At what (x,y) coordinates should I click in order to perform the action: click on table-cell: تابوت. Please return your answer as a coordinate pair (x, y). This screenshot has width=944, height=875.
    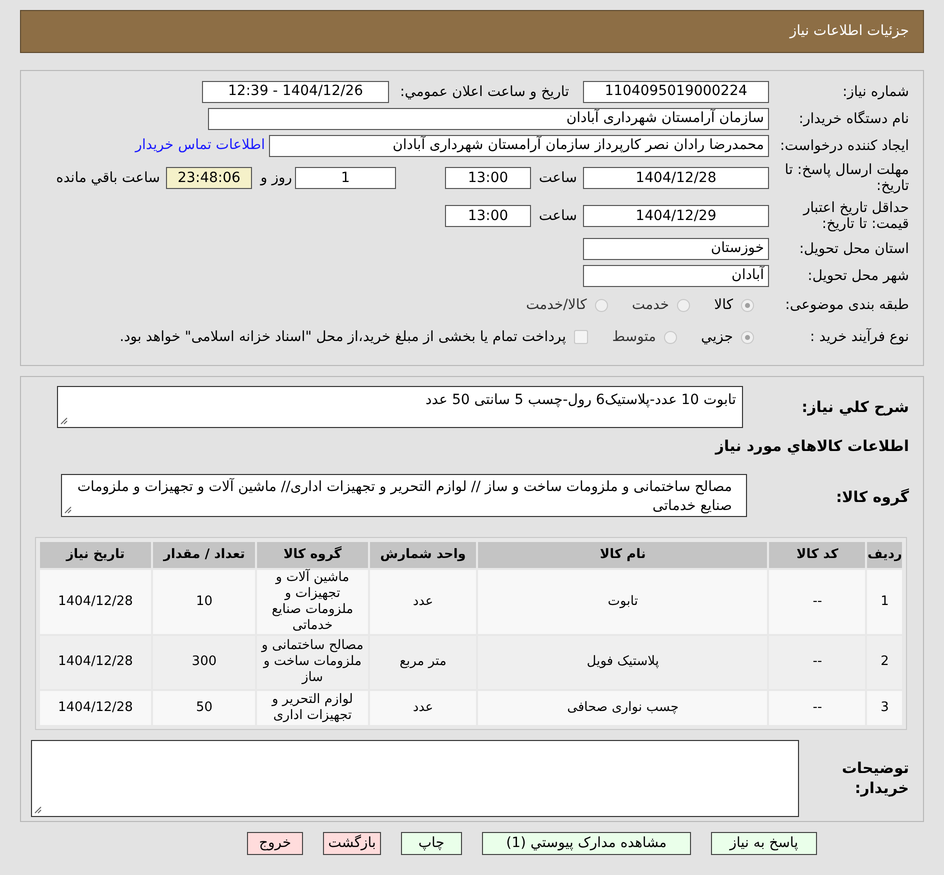
    Looking at the image, I should click on (622, 601).